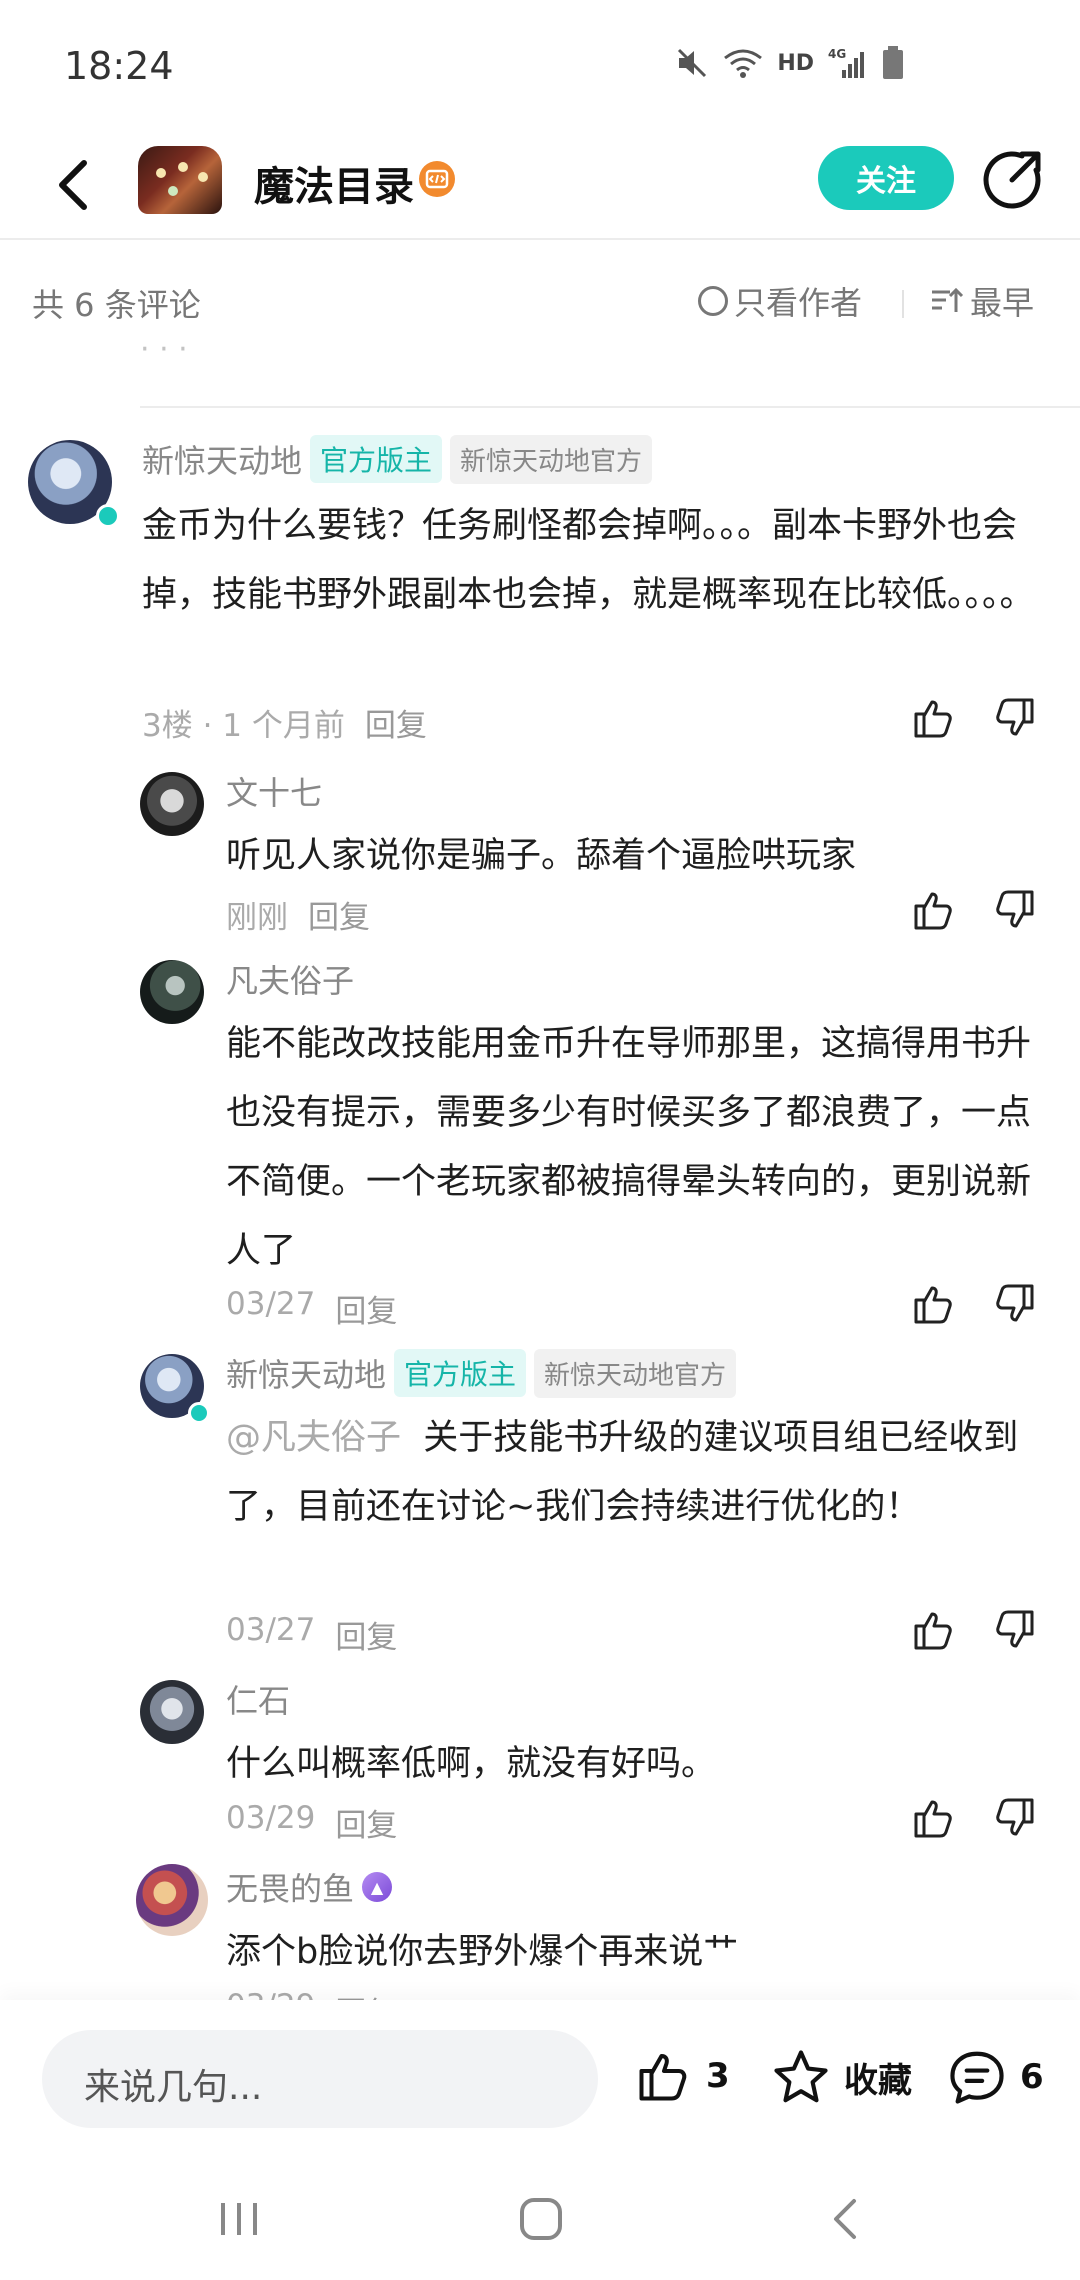 Image resolution: width=1080 pixels, height=2280 pixels. I want to click on sort-label: 最早, so click(1002, 303).